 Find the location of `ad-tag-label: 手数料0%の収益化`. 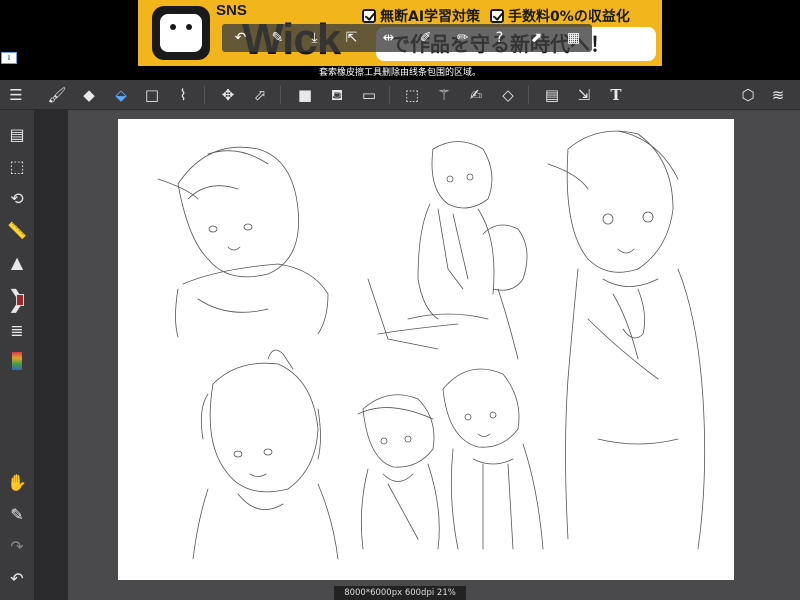

ad-tag-label: 手数料0%の収益化 is located at coordinates (569, 17).